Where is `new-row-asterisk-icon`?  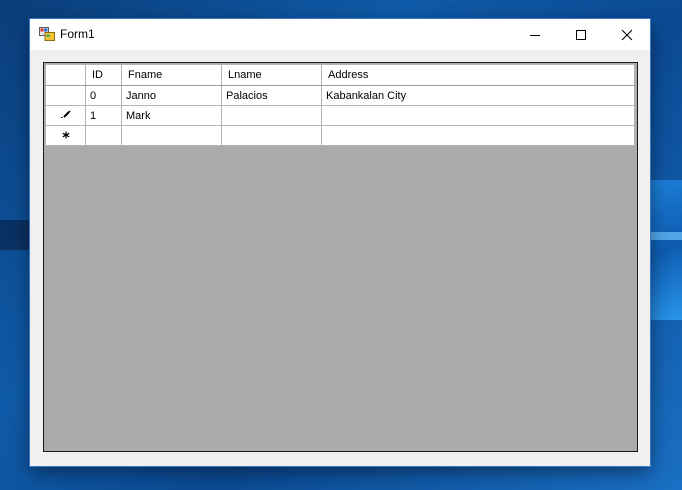
new-row-asterisk-icon is located at coordinates (65, 134).